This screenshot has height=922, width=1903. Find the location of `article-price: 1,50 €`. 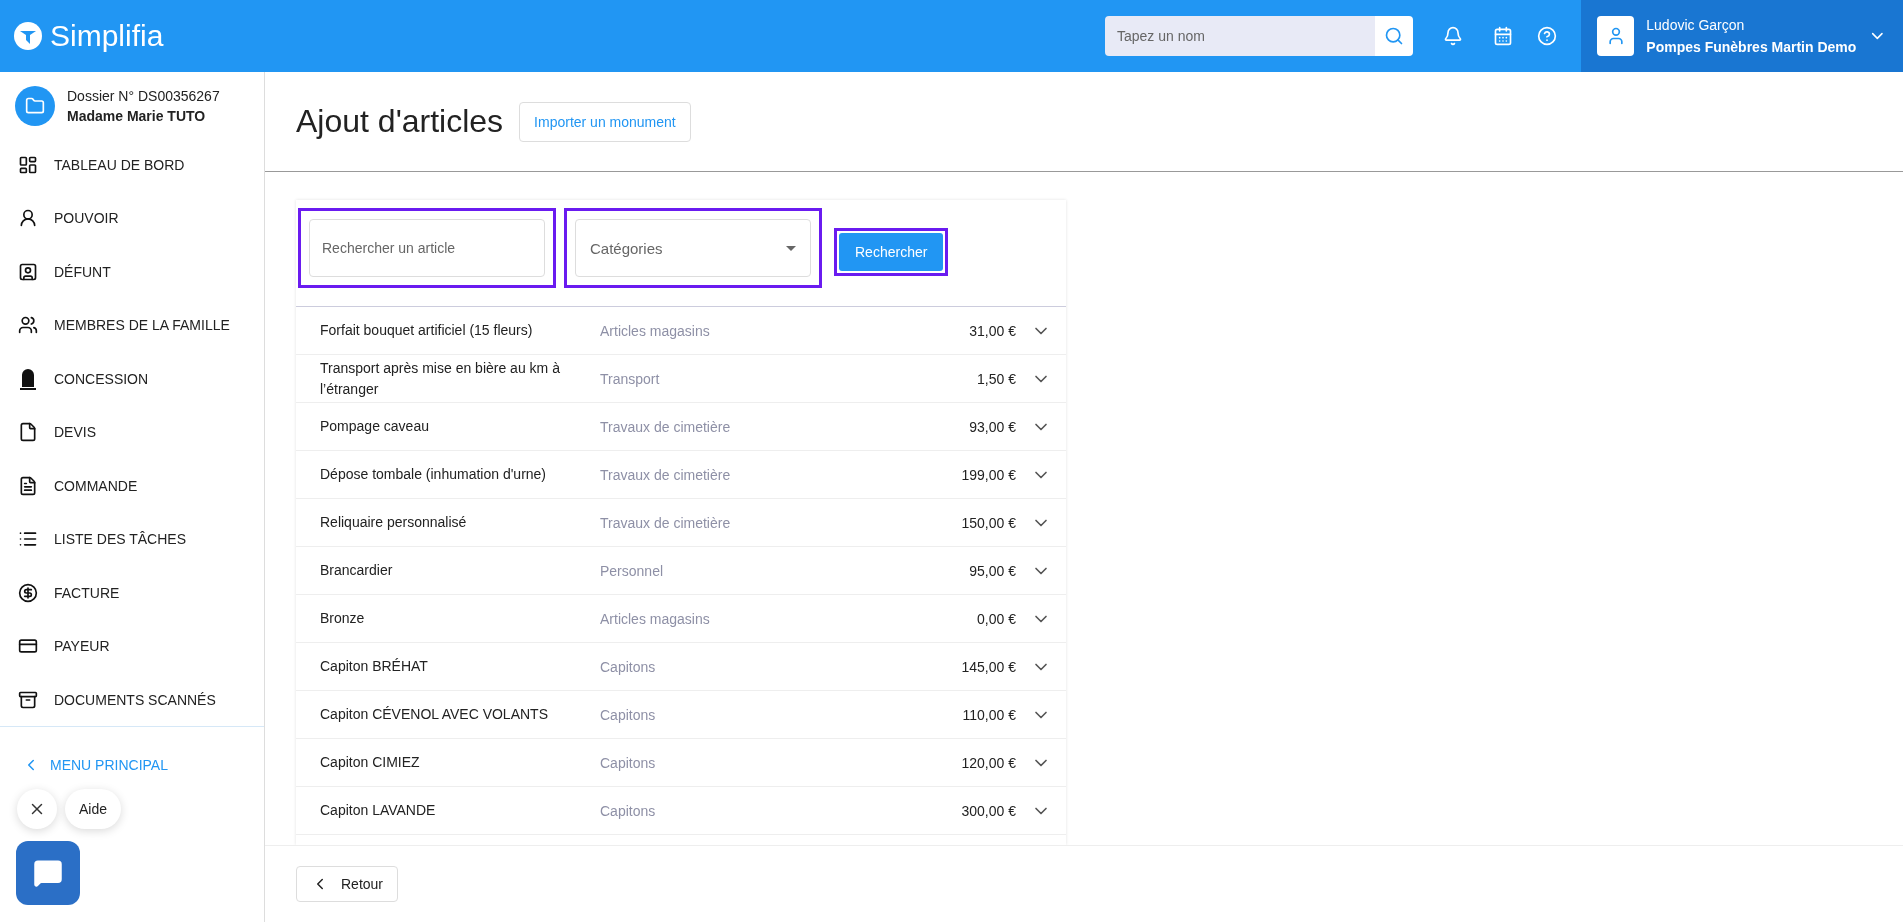

article-price: 1,50 € is located at coordinates (996, 378).